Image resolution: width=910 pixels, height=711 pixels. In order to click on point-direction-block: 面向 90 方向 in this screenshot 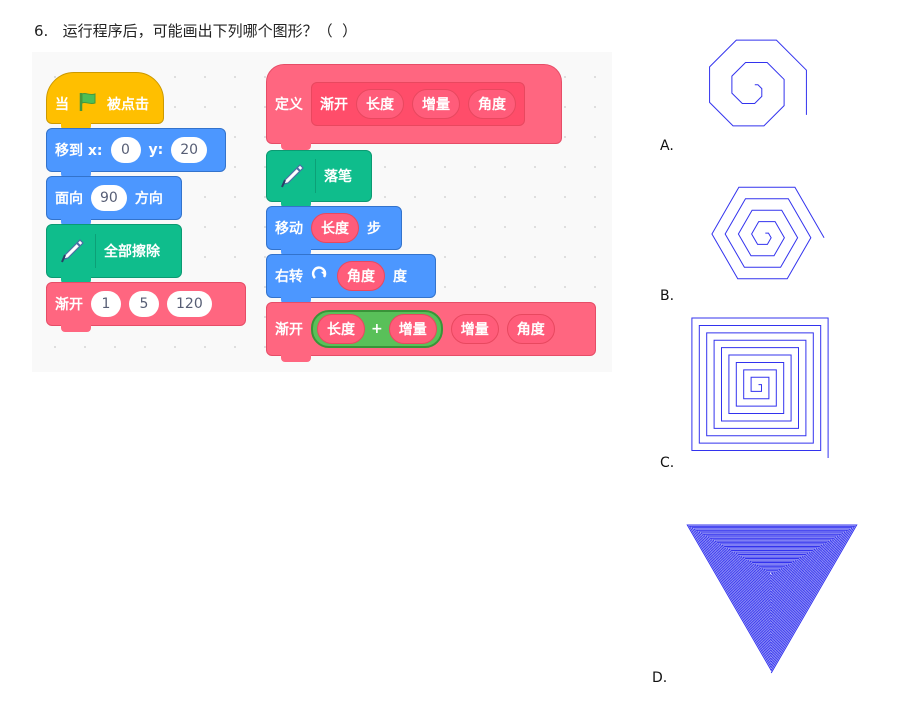, I will do `click(114, 201)`.